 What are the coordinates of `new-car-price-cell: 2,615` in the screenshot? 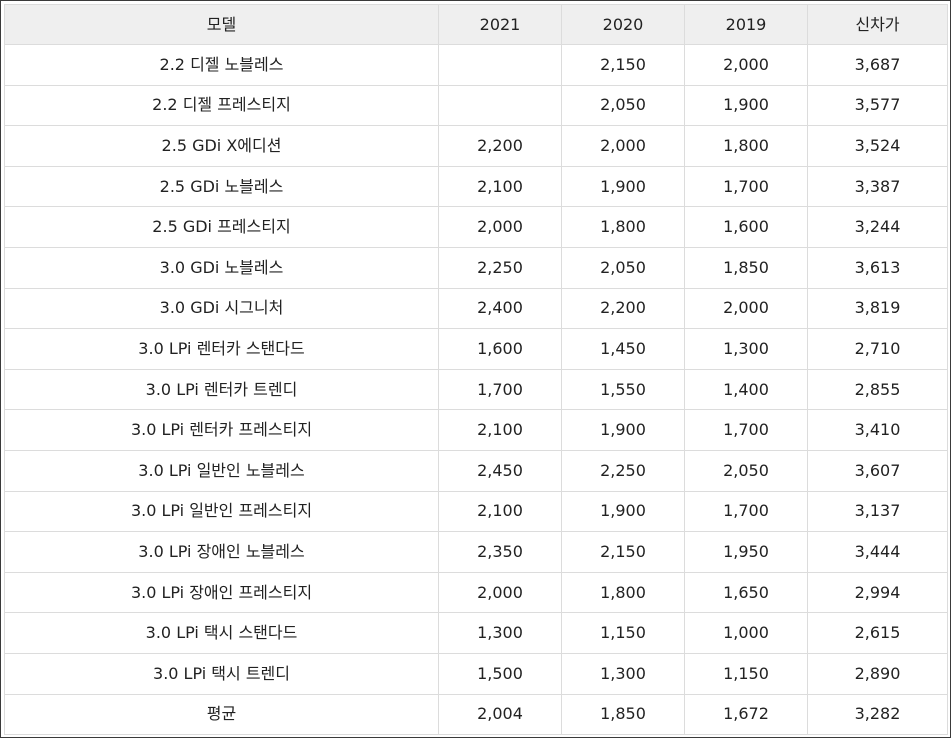 It's located at (877, 633).